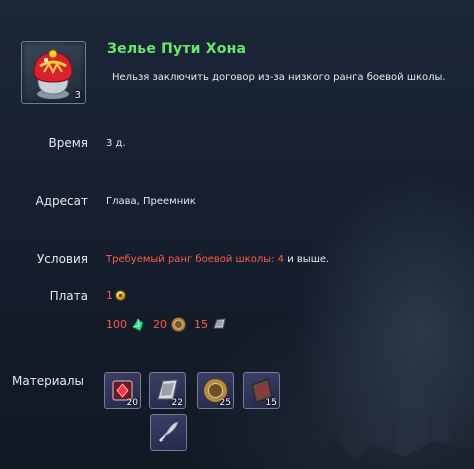 Image resolution: width=474 pixels, height=469 pixels. What do you see at coordinates (68, 296) in the screenshot?
I see `payment-label: Плата` at bounding box center [68, 296].